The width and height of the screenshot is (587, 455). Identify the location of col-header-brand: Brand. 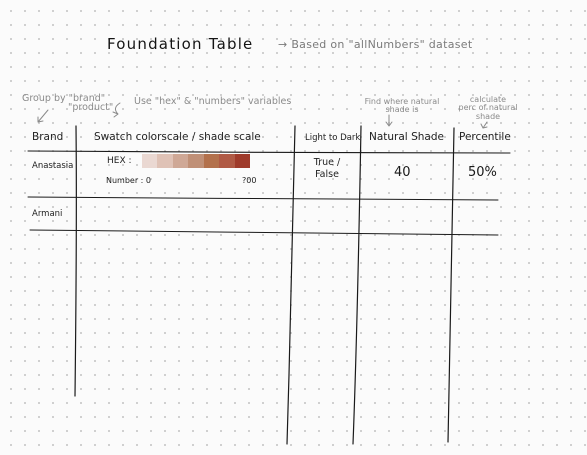
(48, 137).